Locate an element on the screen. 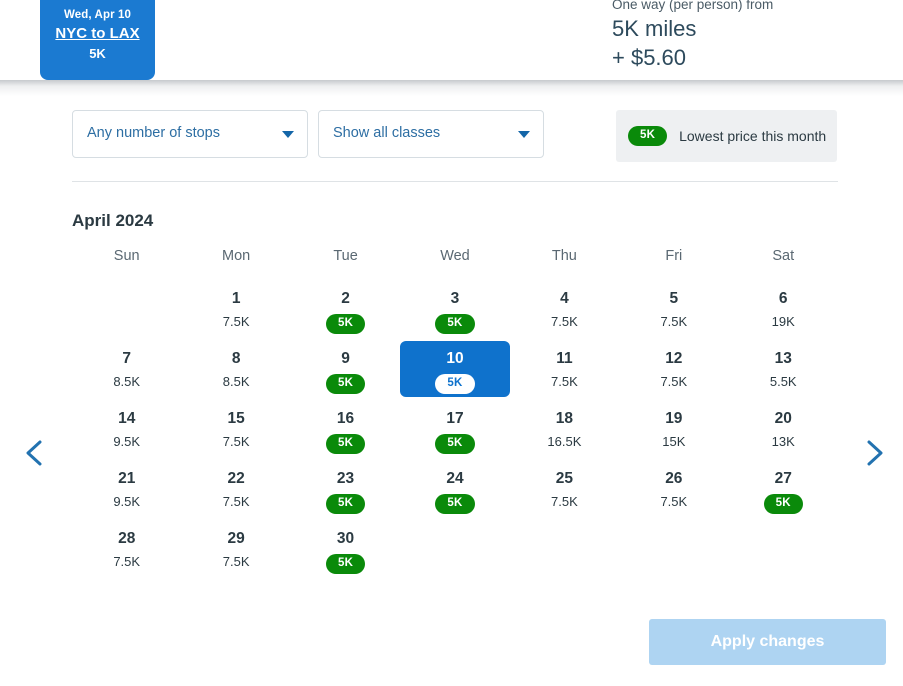 The width and height of the screenshot is (903, 686). calendar-day-cell: 3 5K is located at coordinates (454, 308).